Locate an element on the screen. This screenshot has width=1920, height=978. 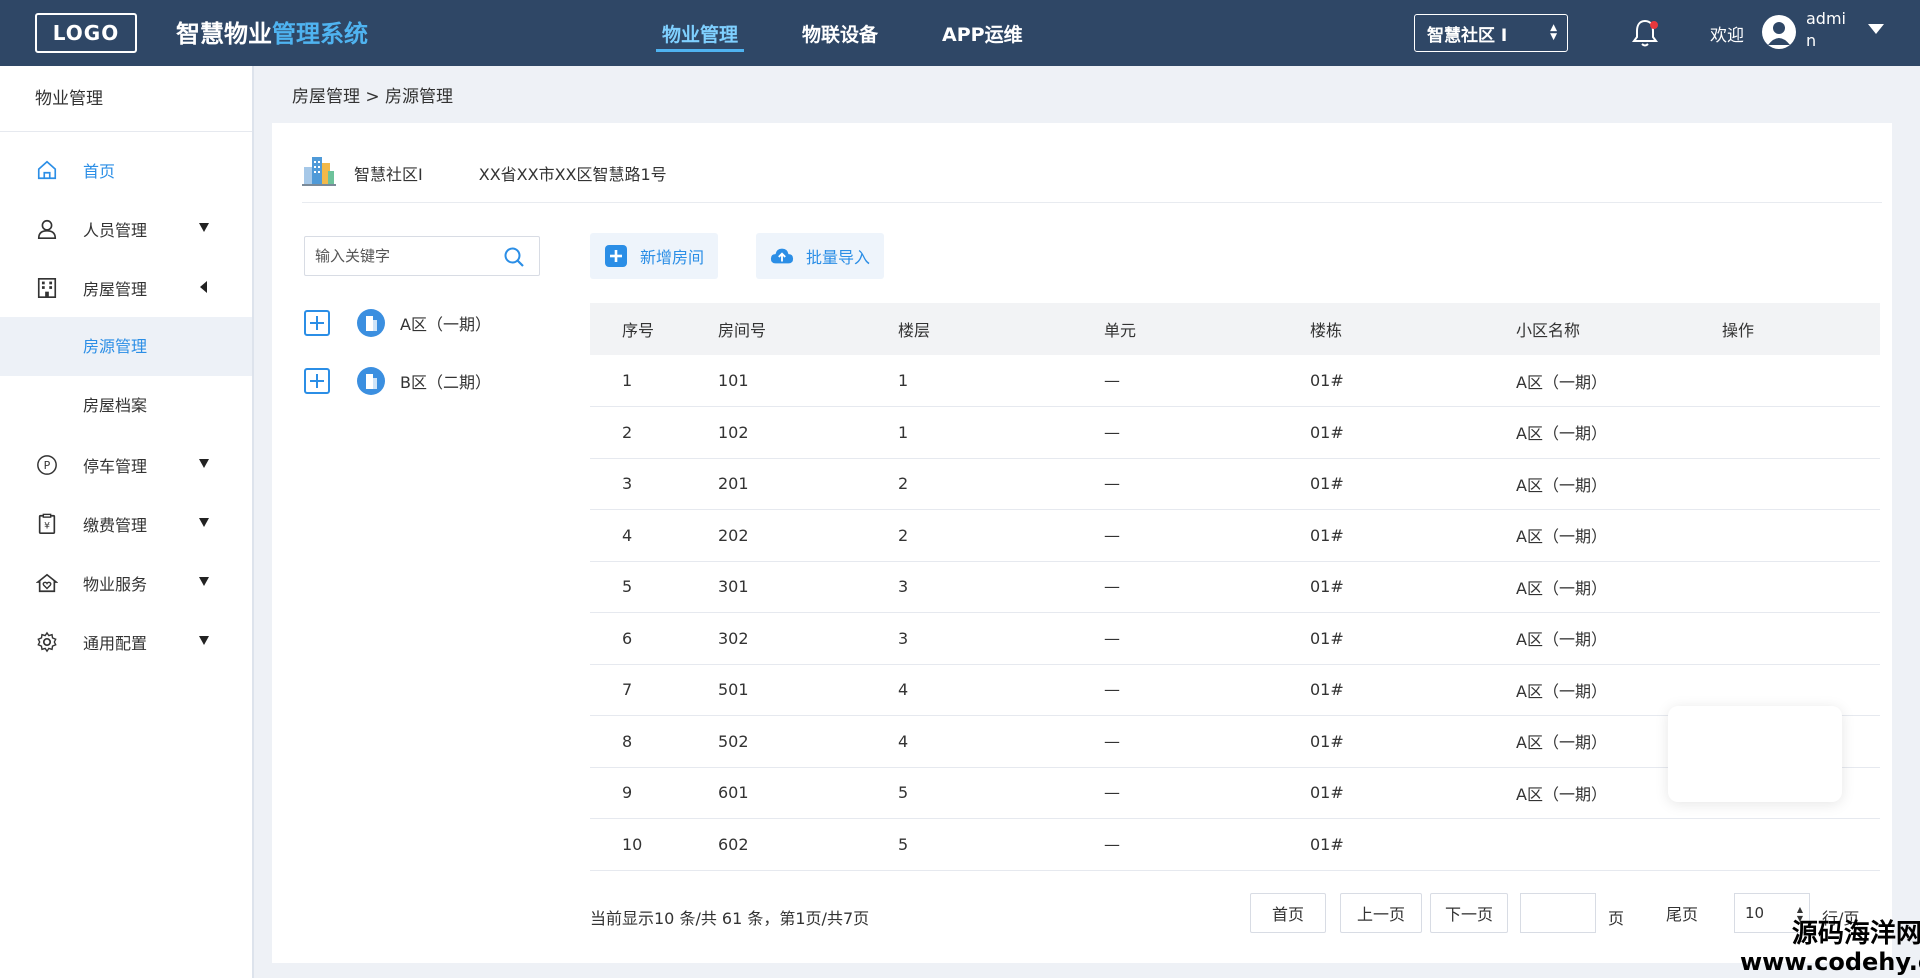
table-row: 1 101 1—01# A区（一期） is located at coordinates (1235, 381).